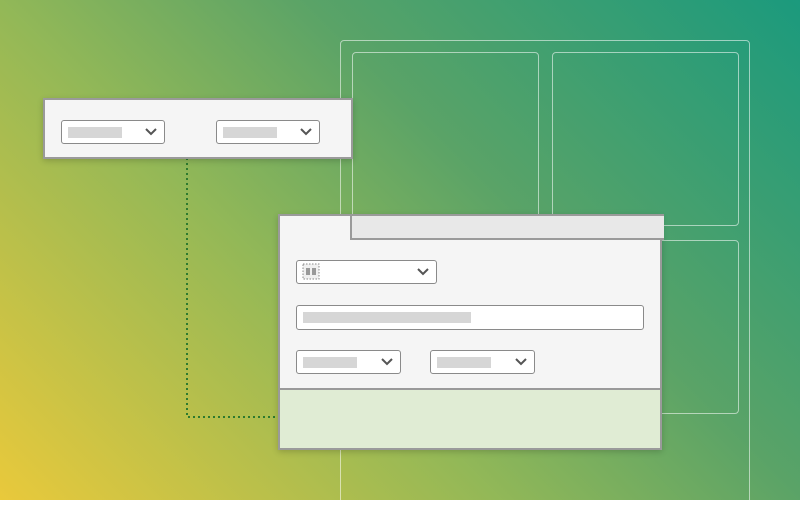 This screenshot has width=800, height=510. What do you see at coordinates (507, 227) in the screenshot?
I see `inactive-tab` at bounding box center [507, 227].